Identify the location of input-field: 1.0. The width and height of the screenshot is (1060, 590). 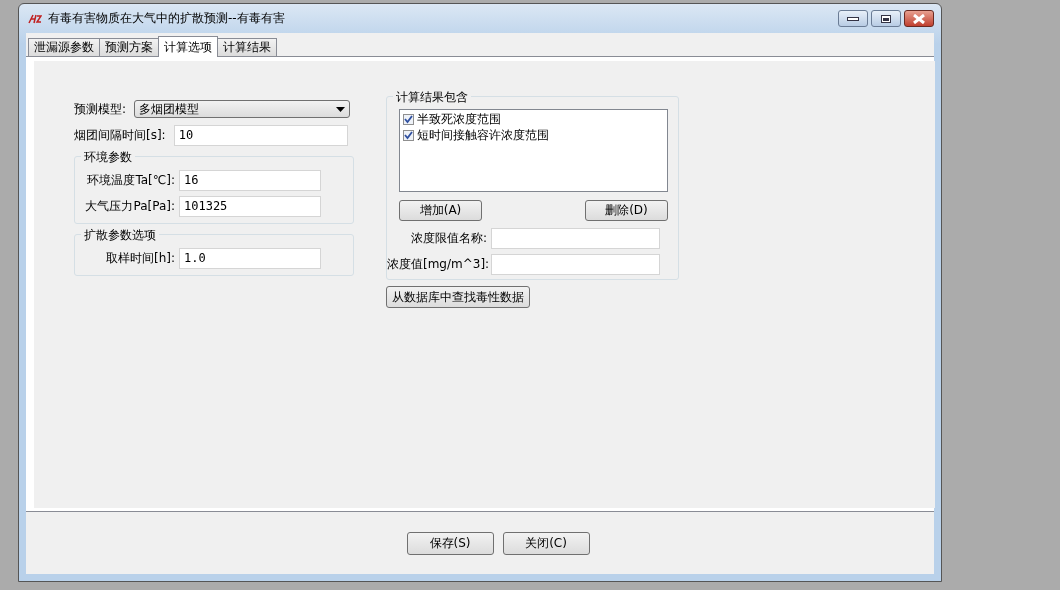
(250, 258).